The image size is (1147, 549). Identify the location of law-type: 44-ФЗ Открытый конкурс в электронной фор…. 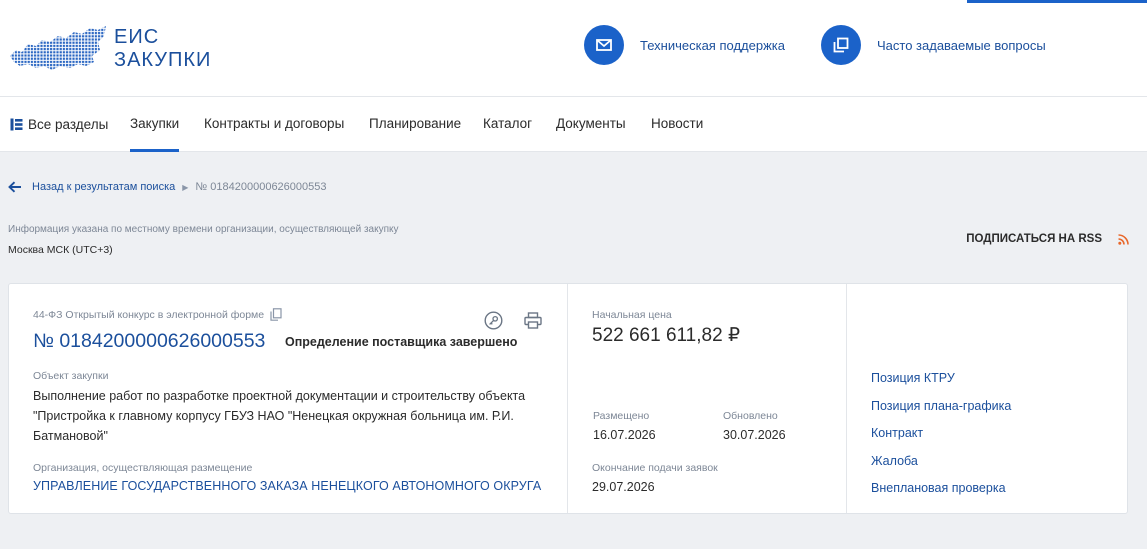
(157, 314).